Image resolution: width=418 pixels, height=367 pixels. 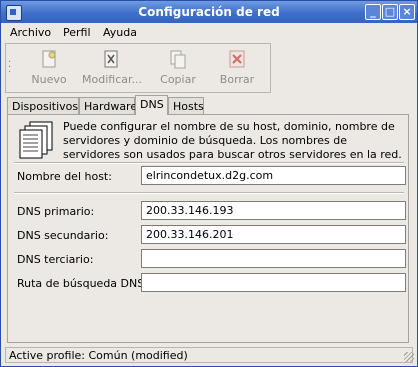 I want to click on dns-search-label: Ruta de búsqueda DNS:, so click(x=82, y=283).